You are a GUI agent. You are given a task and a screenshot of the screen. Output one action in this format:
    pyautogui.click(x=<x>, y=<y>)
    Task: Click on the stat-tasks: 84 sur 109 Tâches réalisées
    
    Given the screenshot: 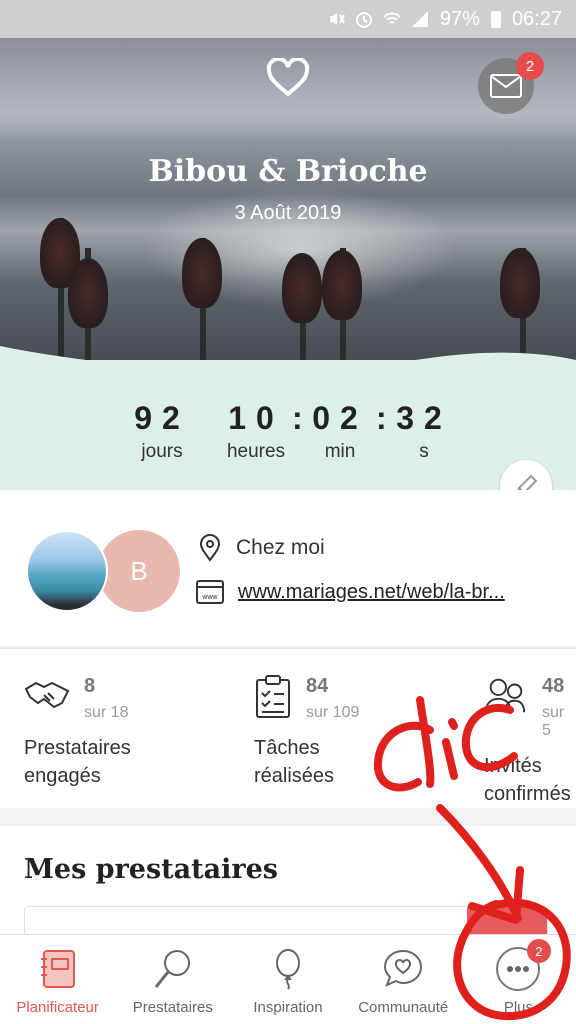 What is the action you would take?
    pyautogui.click(x=306, y=732)
    